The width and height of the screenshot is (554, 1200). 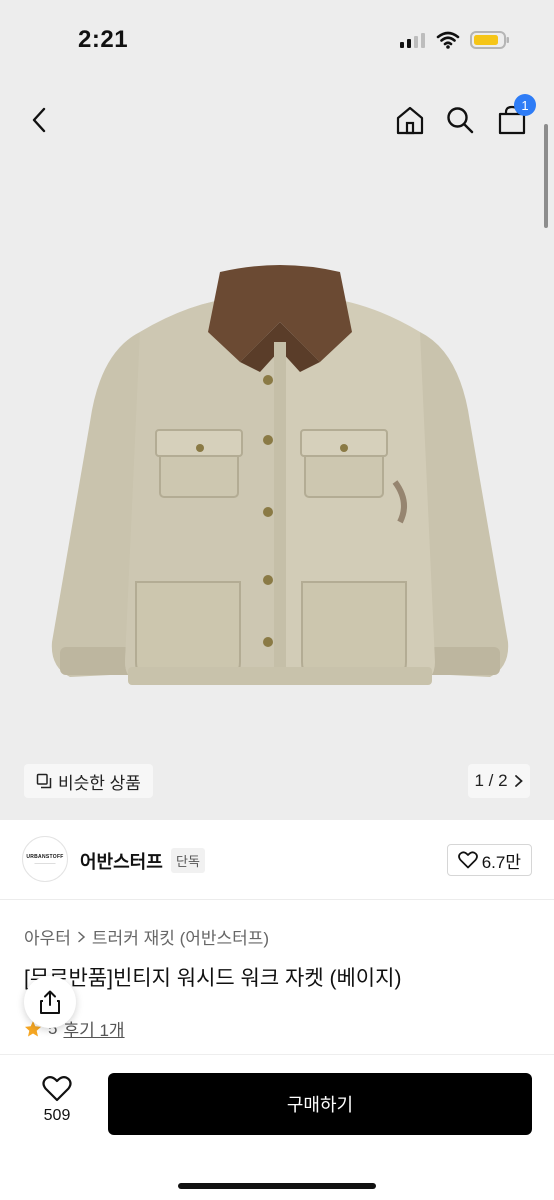 What do you see at coordinates (277, 42) in the screenshot?
I see `status-bar: 2:21` at bounding box center [277, 42].